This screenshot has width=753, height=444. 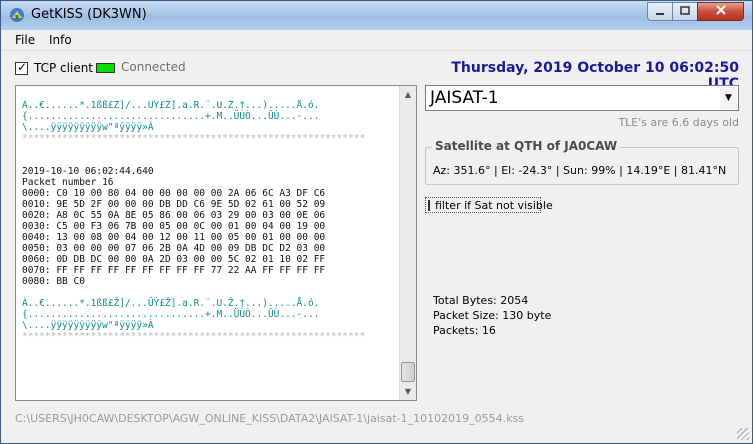 What do you see at coordinates (105, 68) in the screenshot?
I see `connection-led-indicator` at bounding box center [105, 68].